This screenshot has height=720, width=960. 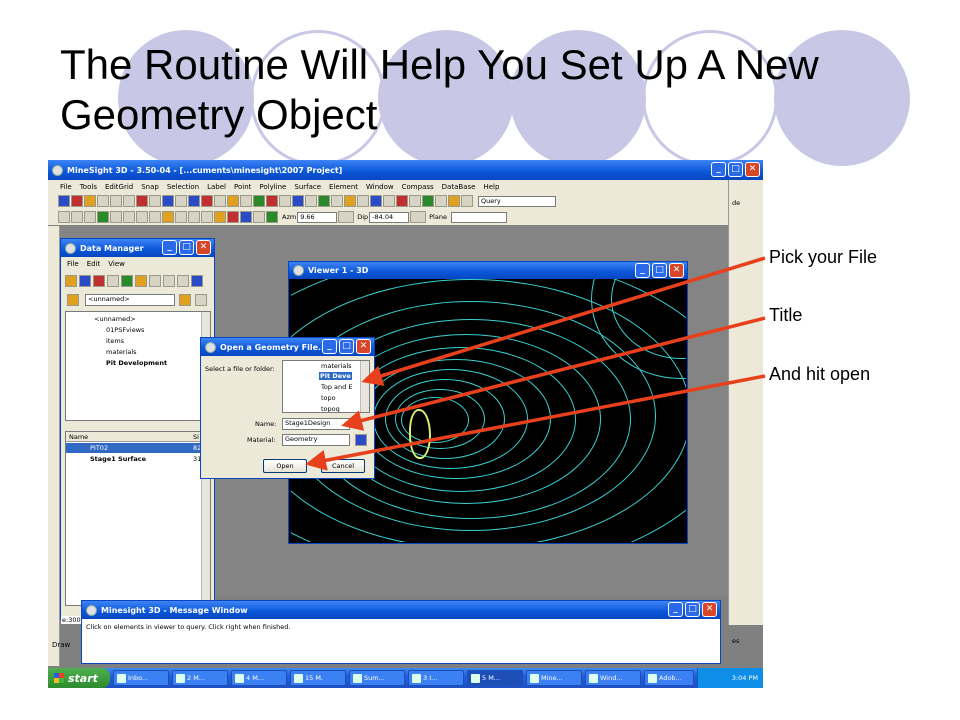 I want to click on open-icon, so click(x=77, y=201).